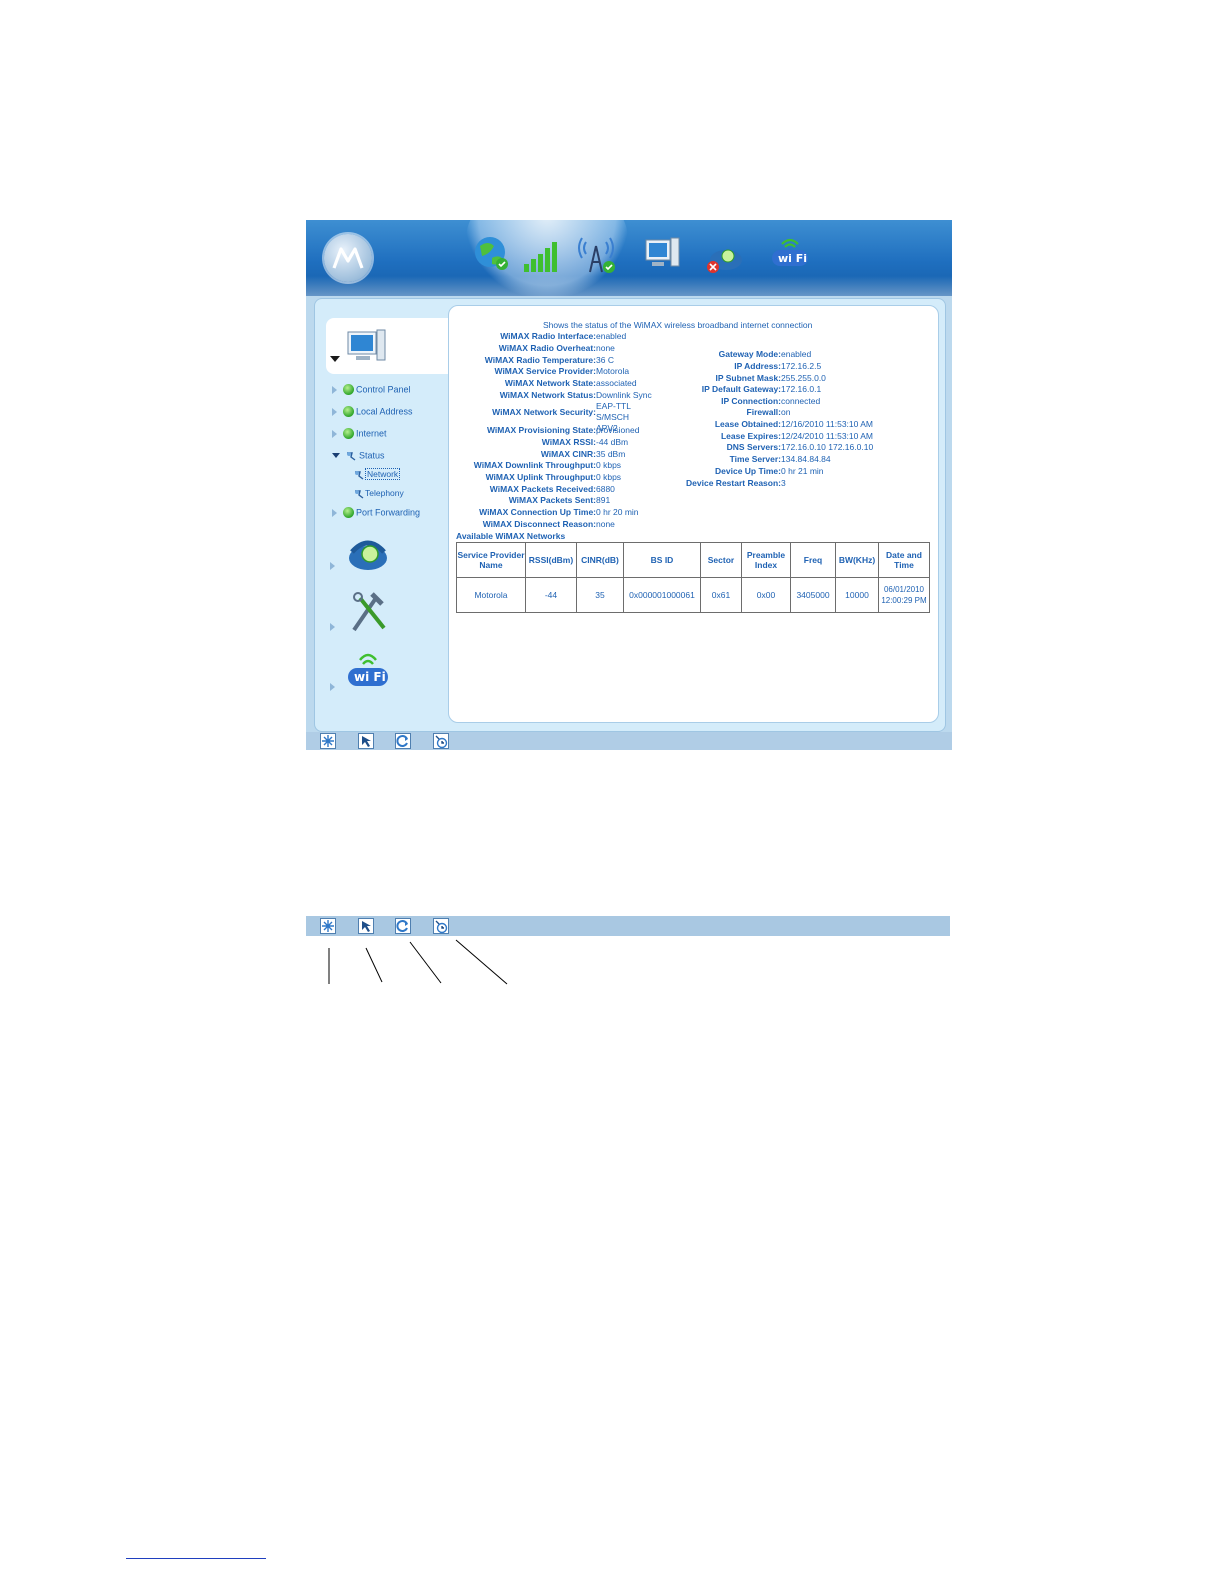  Describe the element at coordinates (757, 366) in the screenshot. I see `status-key: IP Address:` at that location.